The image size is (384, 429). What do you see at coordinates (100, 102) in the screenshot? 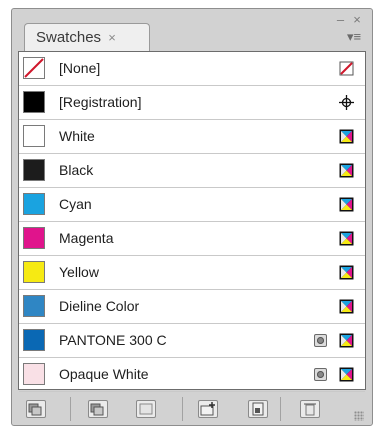
I see `swatch-name: [Registration]` at bounding box center [100, 102].